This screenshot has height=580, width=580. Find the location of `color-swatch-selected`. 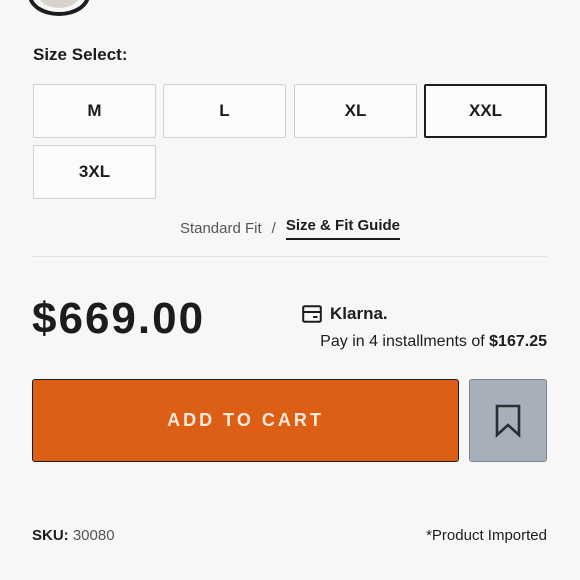

color-swatch-selected is located at coordinates (59, 8).